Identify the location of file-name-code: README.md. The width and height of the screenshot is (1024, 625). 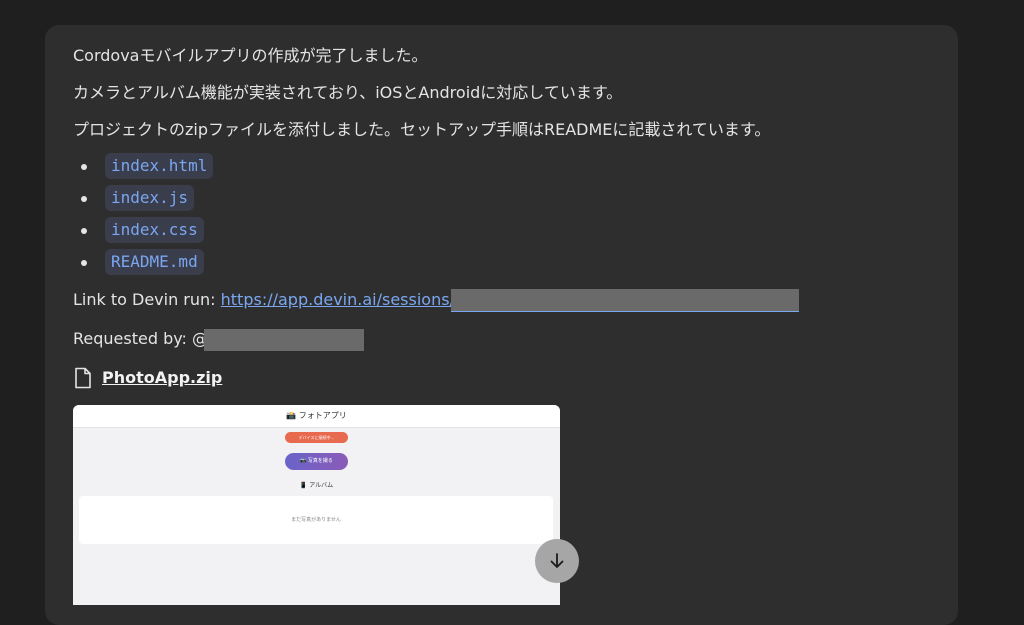
(154, 262).